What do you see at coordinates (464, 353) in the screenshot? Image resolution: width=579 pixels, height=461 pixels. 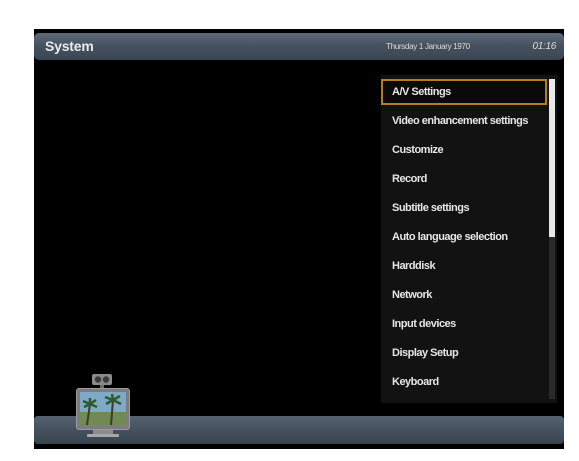 I see `menu-item-display-setup: Display Setup` at bounding box center [464, 353].